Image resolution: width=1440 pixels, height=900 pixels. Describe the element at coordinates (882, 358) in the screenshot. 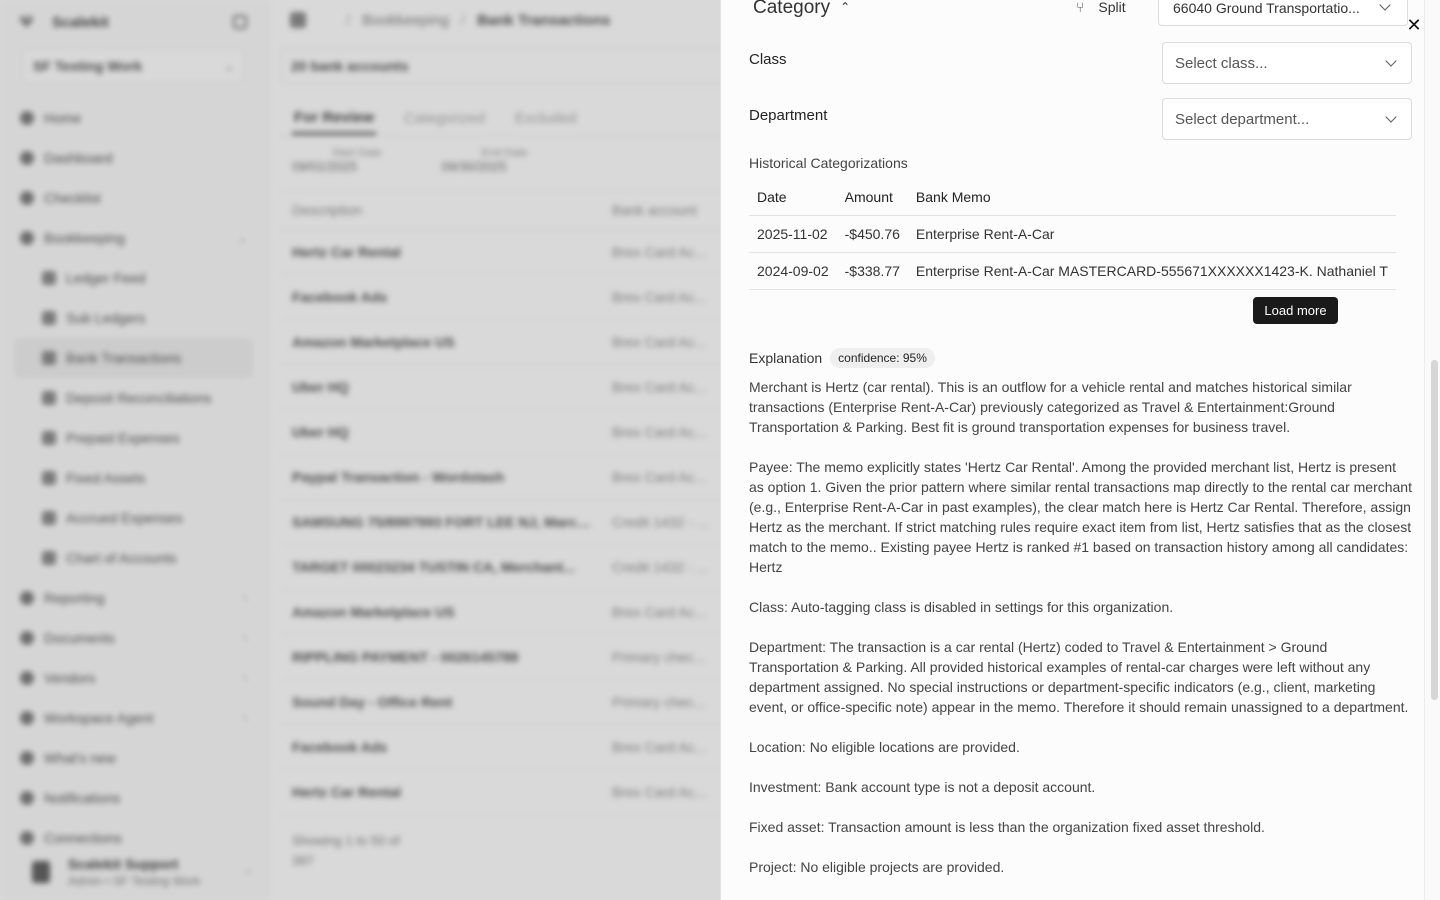

I see `confidence-badge: confidence: 95%` at that location.